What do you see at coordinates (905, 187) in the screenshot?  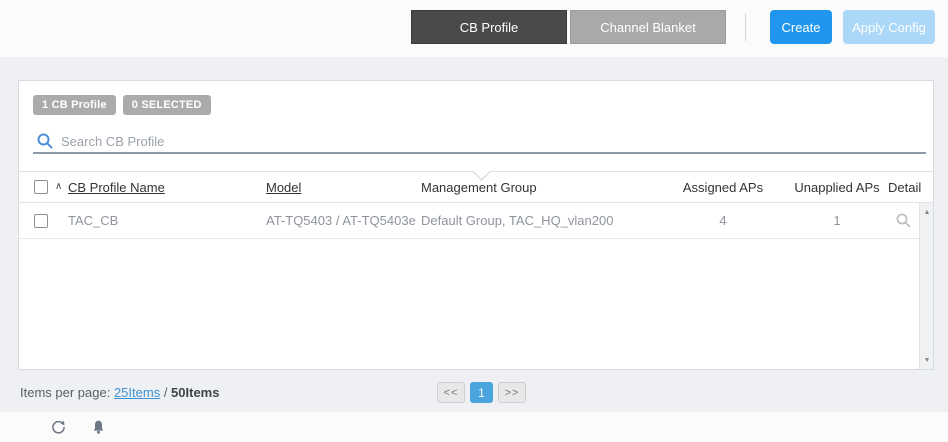 I see `column-header-detail: Detail` at bounding box center [905, 187].